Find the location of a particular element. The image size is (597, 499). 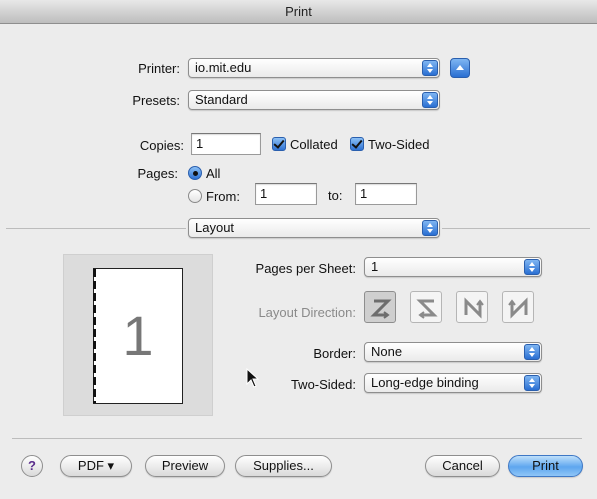

chevron-up-icon is located at coordinates (460, 68).